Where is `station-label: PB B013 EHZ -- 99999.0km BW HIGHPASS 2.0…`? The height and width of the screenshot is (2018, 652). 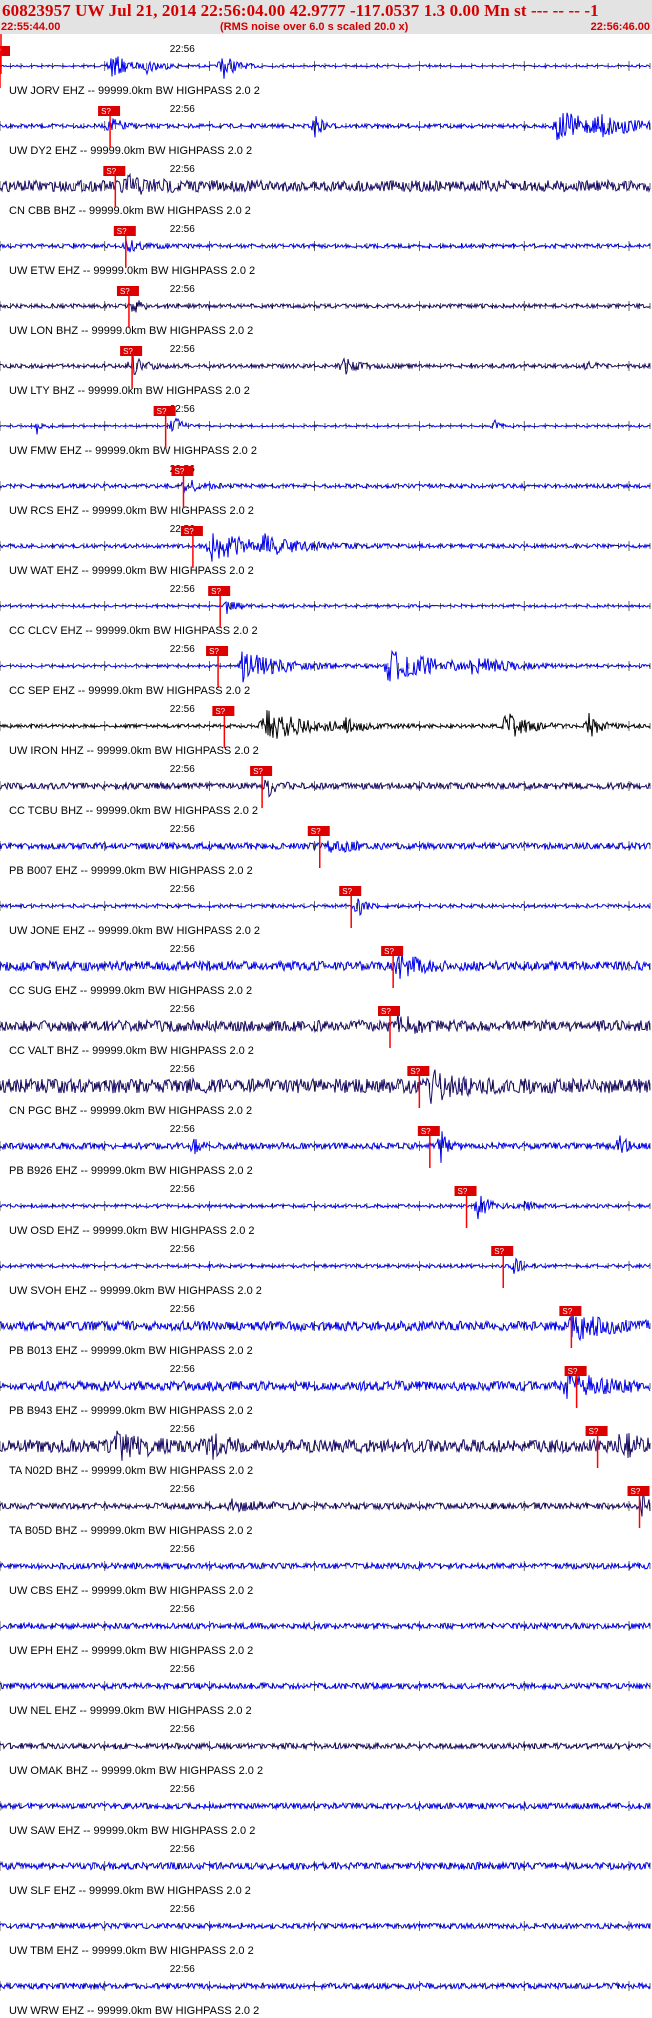
station-label: PB B013 EHZ -- 99999.0km BW HIGHPASS 2.0… is located at coordinates (131, 1351).